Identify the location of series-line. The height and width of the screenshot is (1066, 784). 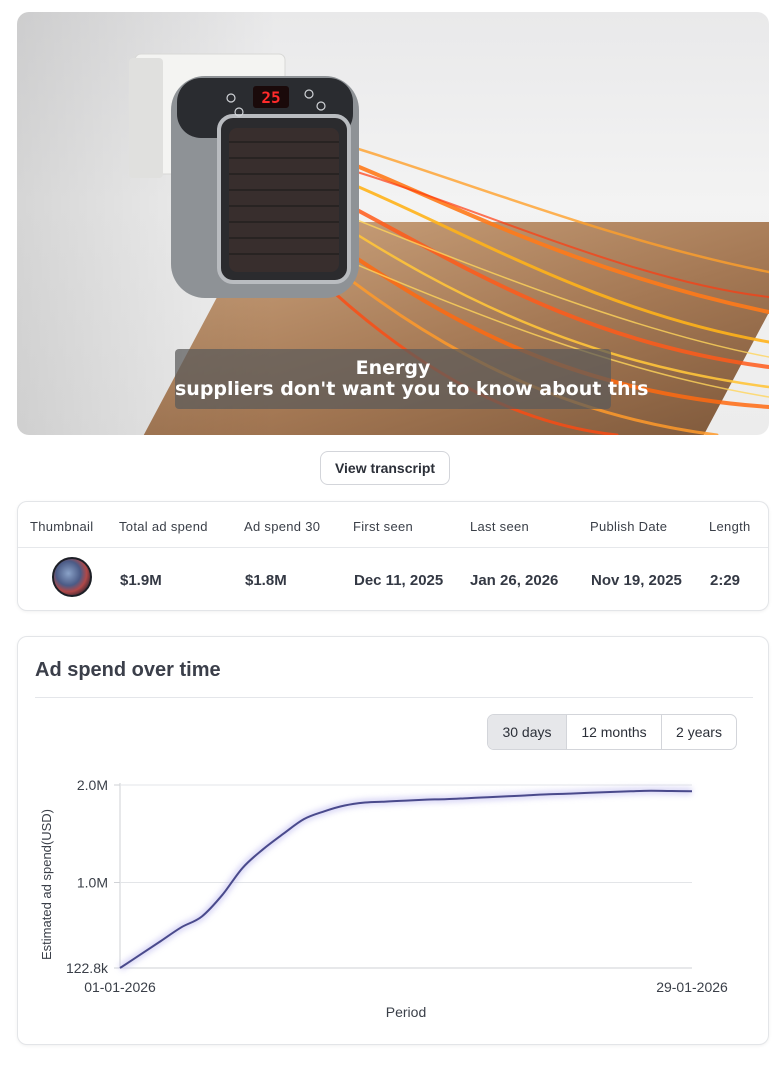
(406, 879).